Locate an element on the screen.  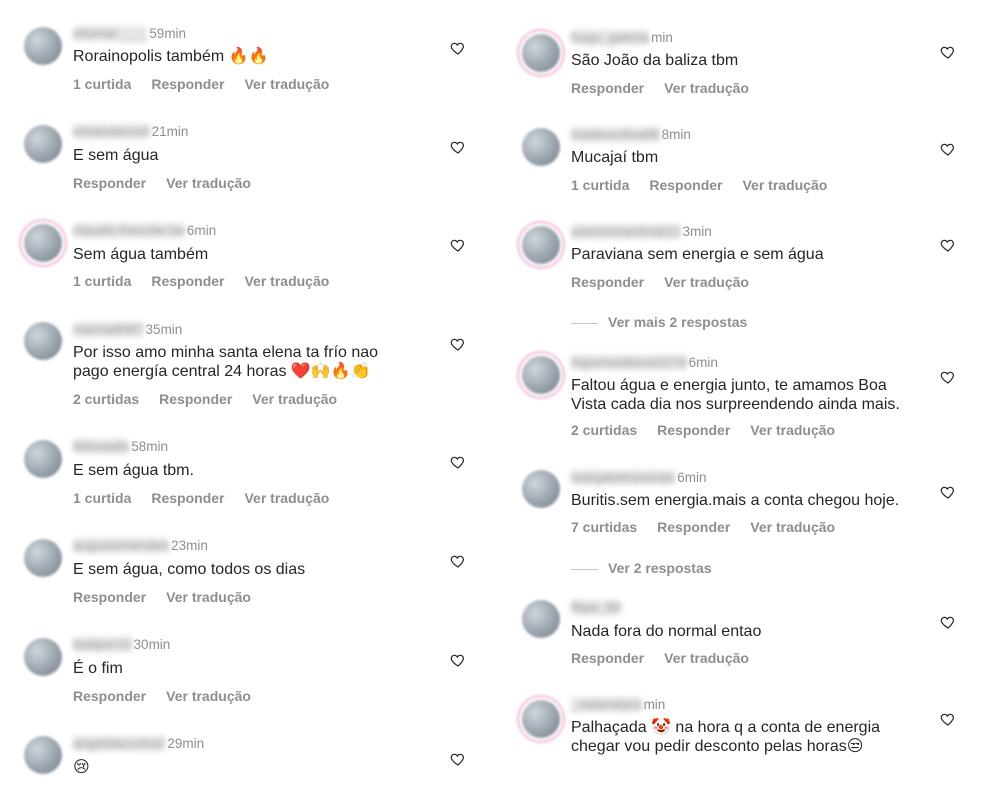
timestamp: 21min is located at coordinates (170, 131).